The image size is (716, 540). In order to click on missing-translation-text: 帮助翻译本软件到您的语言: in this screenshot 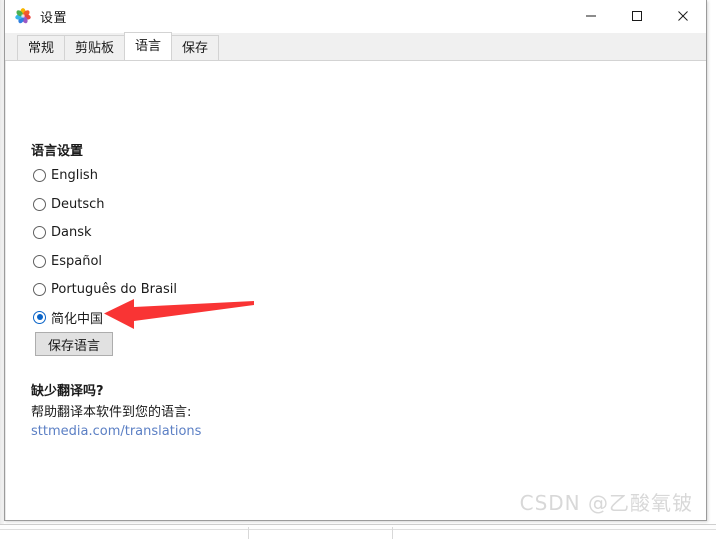, I will do `click(111, 412)`.